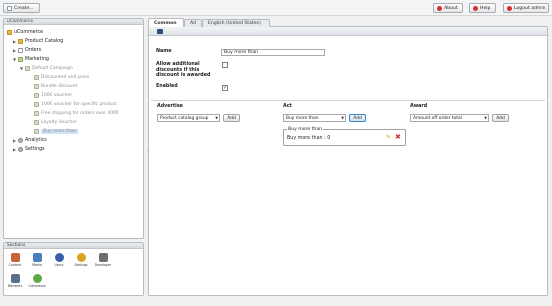 The image size is (552, 306). Describe the element at coordinates (15, 286) in the screenshot. I see `section-label: Members` at that location.